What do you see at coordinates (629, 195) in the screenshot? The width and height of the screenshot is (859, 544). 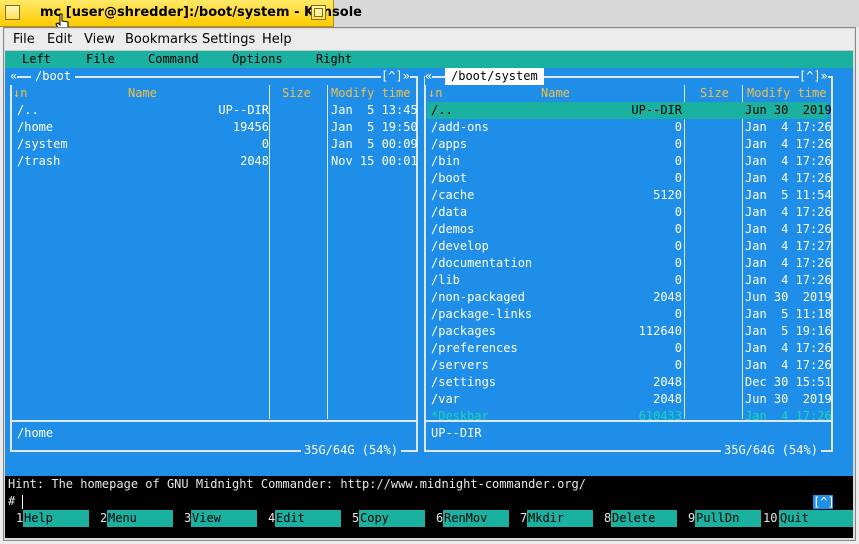 I see `right-file-row: /cache 5120 Jan 5 11:54` at bounding box center [629, 195].